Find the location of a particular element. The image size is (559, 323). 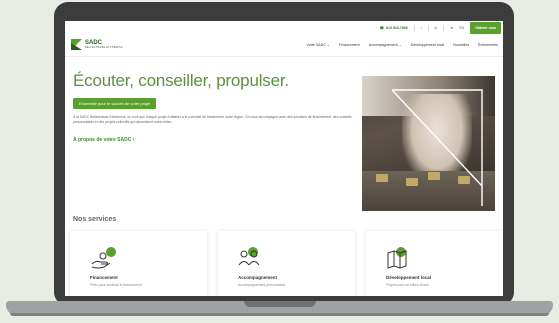

service-card-title: Développement local is located at coordinates (409, 277).